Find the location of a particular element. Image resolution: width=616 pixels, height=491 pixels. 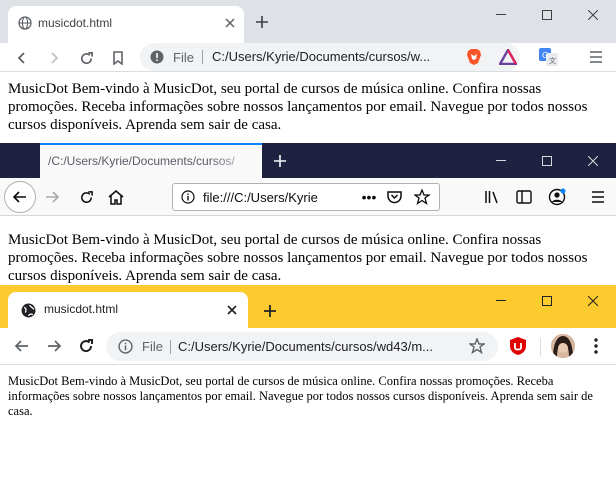

account-icon is located at coordinates (557, 197).